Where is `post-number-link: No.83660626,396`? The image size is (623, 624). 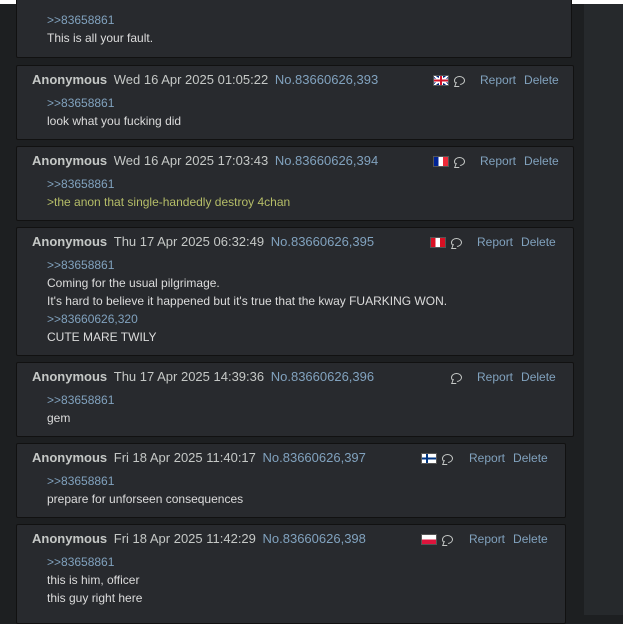
post-number-link: No.83660626,396 is located at coordinates (322, 376).